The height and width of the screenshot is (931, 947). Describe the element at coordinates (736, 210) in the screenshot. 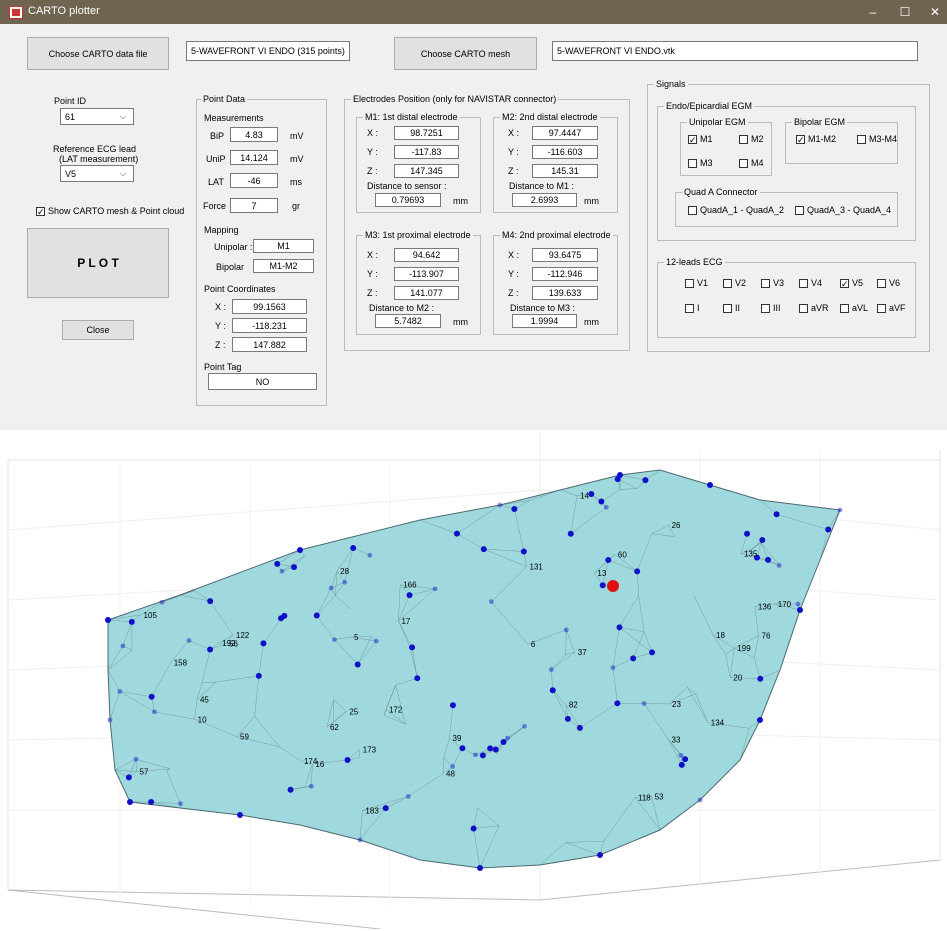

I see `quad1-checkbox: QuadA_1 - QuadA_2` at that location.